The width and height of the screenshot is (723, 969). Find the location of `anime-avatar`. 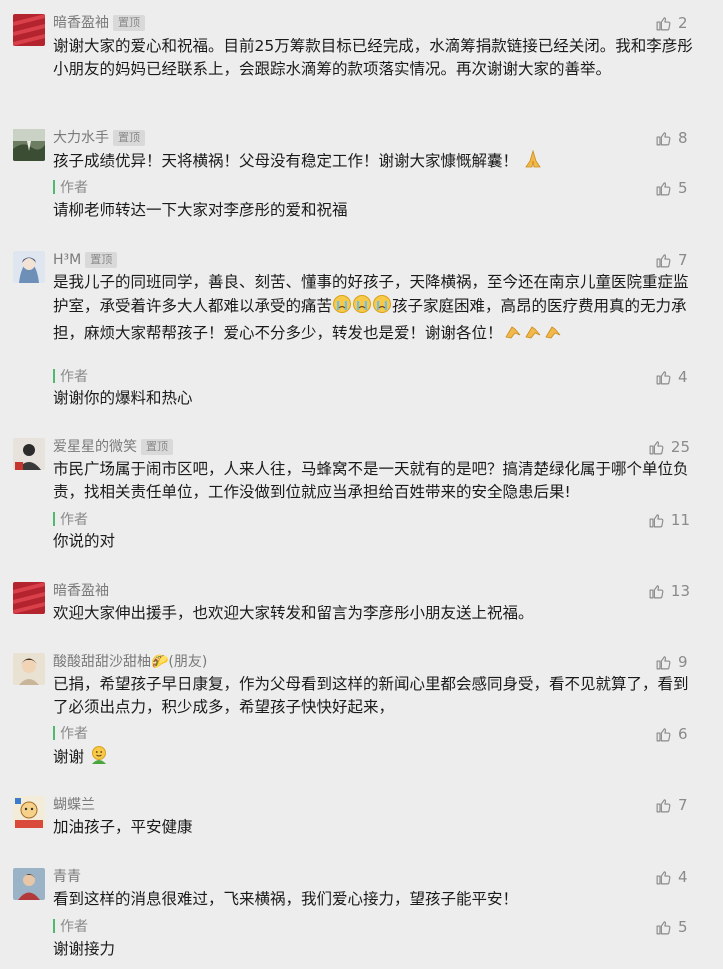

anime-avatar is located at coordinates (29, 267).